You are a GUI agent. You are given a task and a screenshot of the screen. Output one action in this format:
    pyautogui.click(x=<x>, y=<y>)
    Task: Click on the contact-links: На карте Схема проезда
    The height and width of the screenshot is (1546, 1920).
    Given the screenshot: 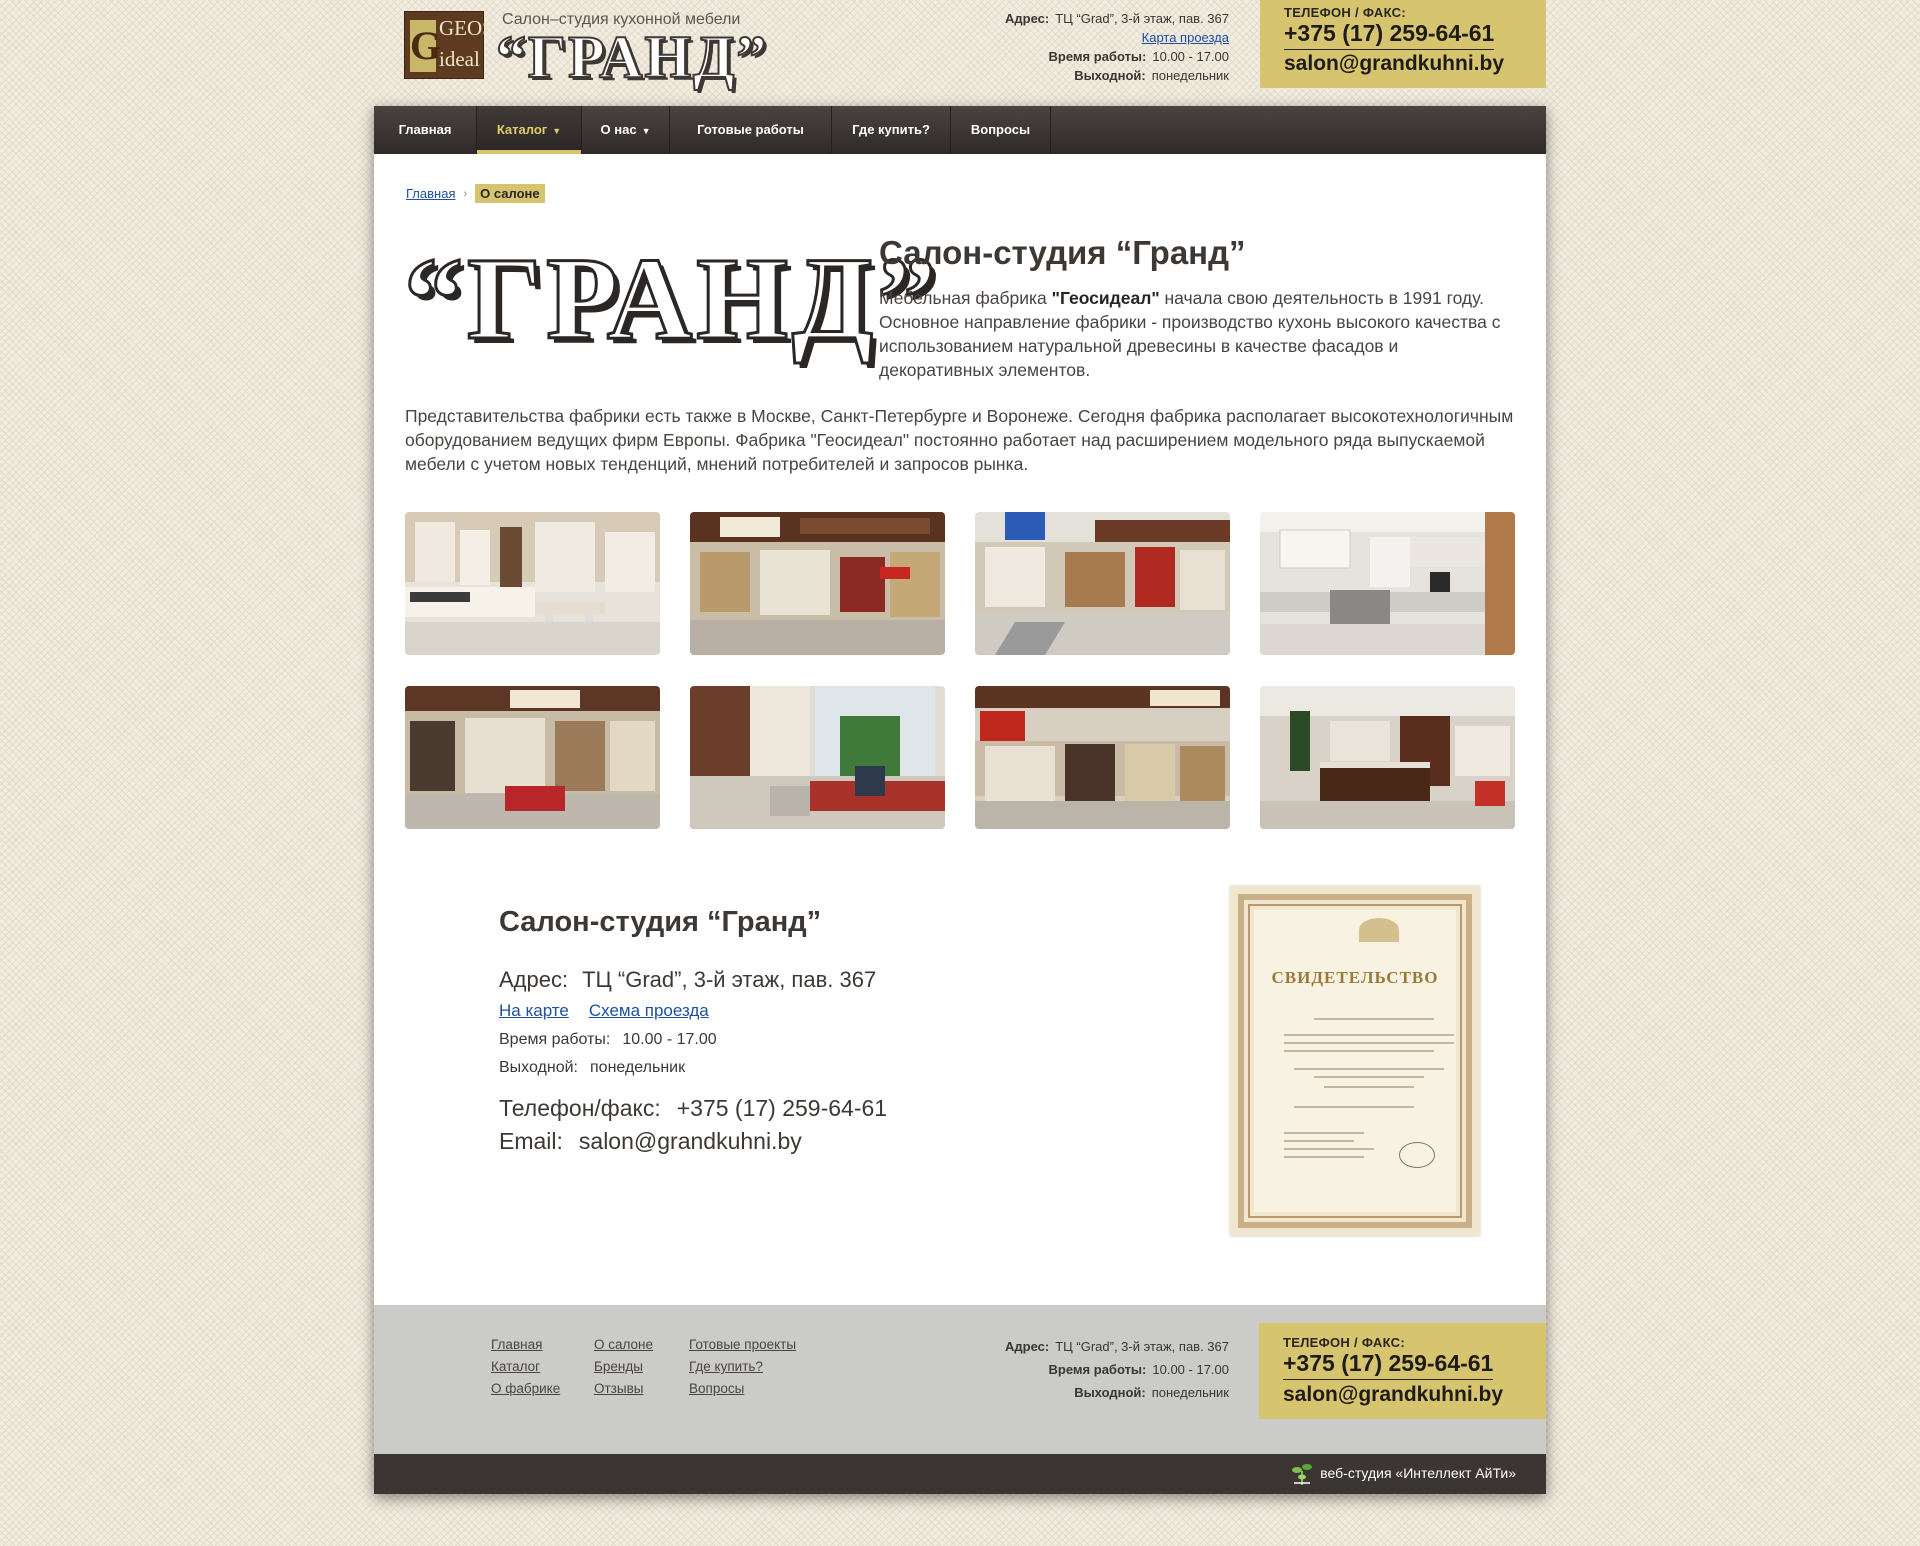 What is the action you would take?
    pyautogui.click(x=799, y=1011)
    